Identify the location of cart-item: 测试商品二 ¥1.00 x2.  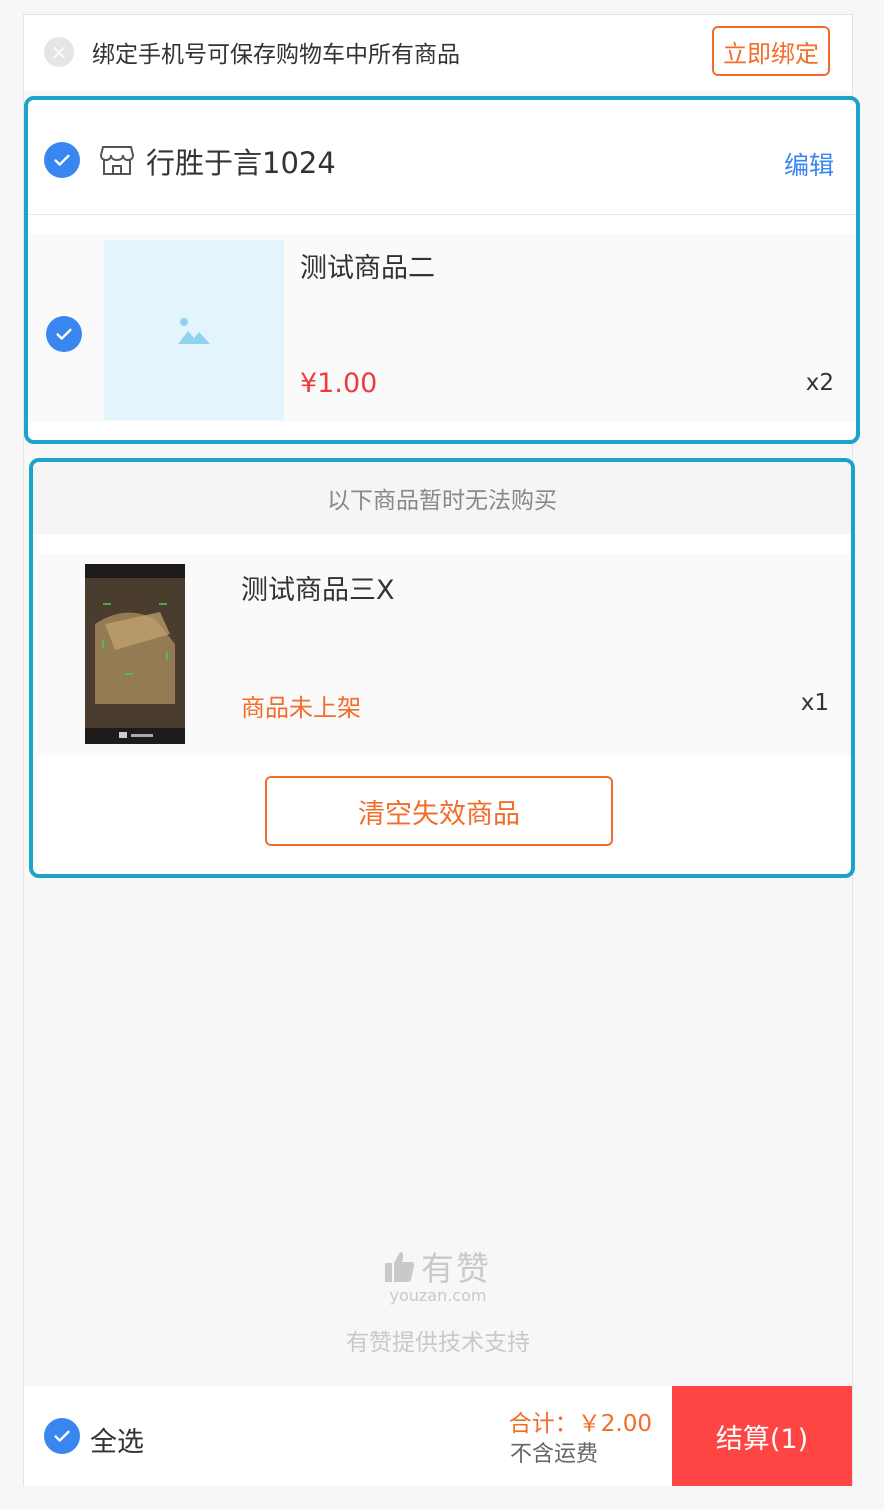
(442, 328).